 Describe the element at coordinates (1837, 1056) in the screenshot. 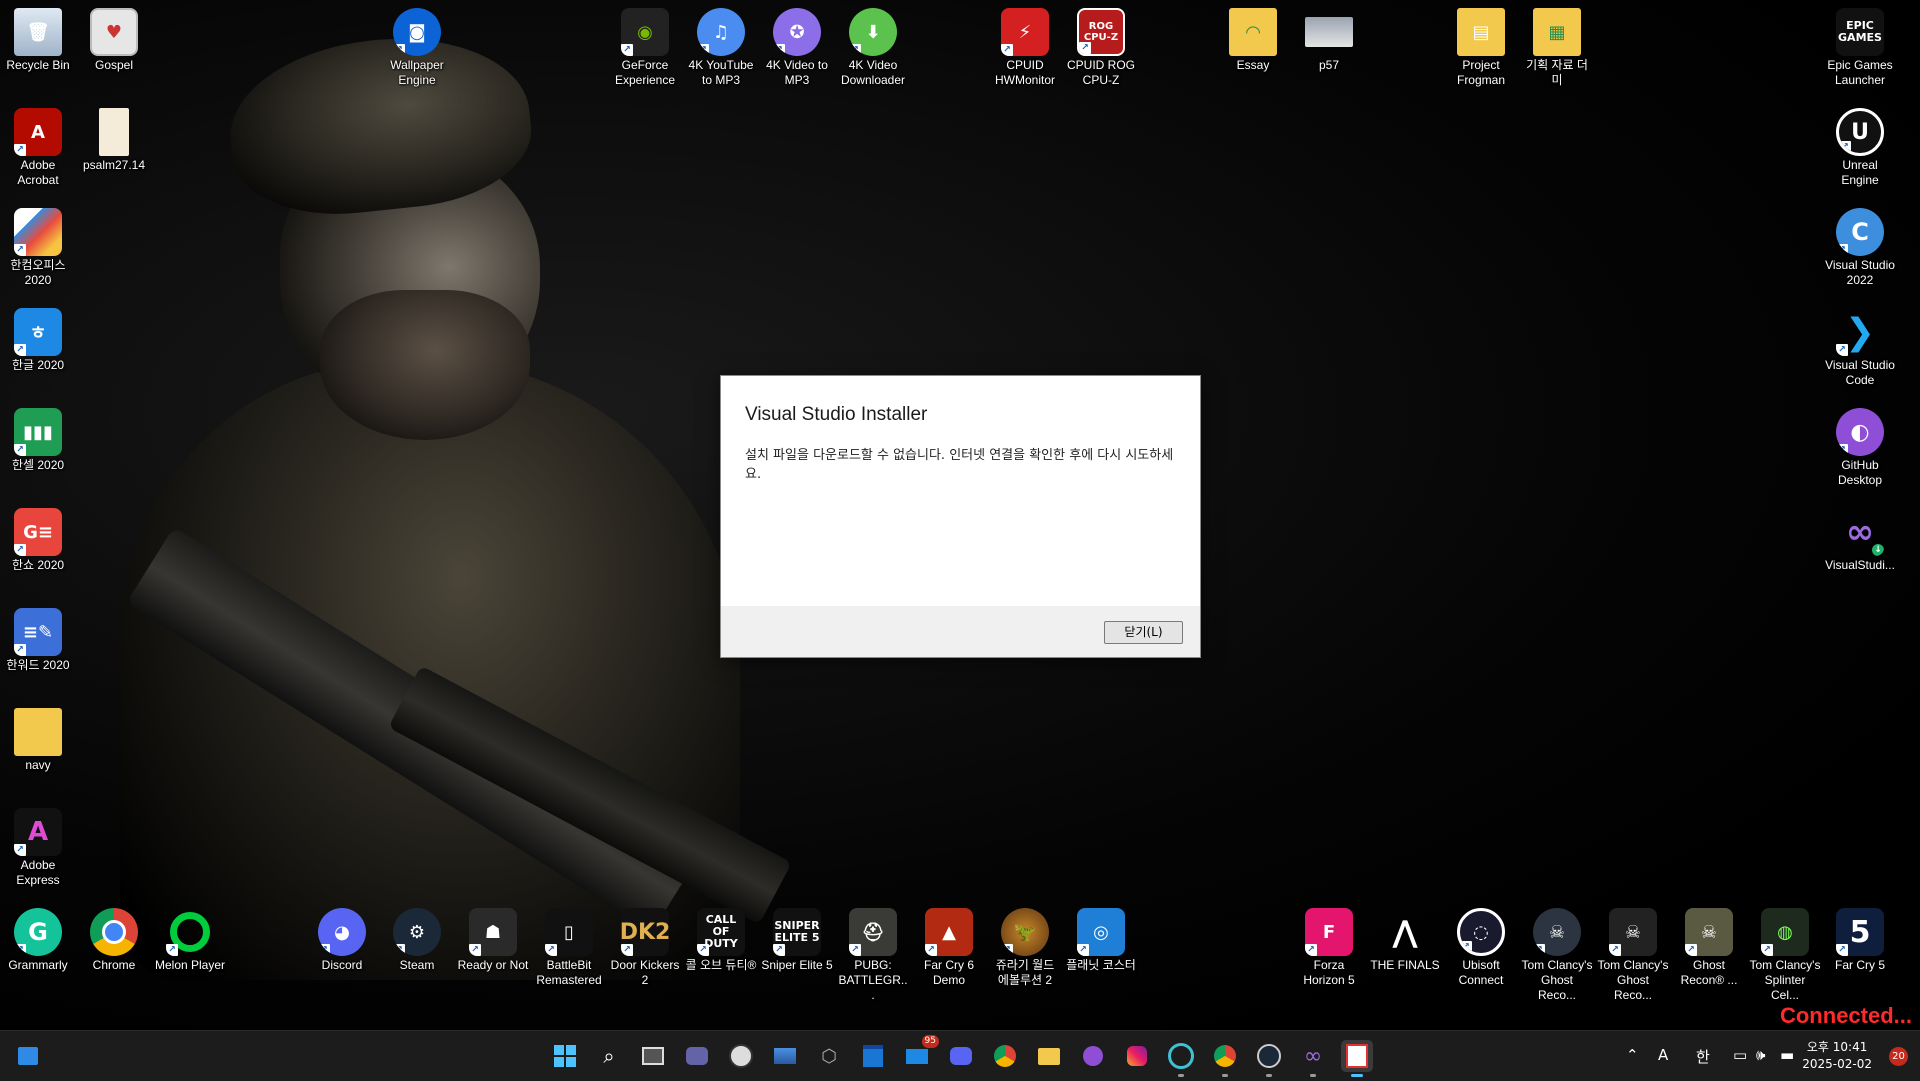

I see `clock-button: 오후 10:41 2025-02-02` at that location.